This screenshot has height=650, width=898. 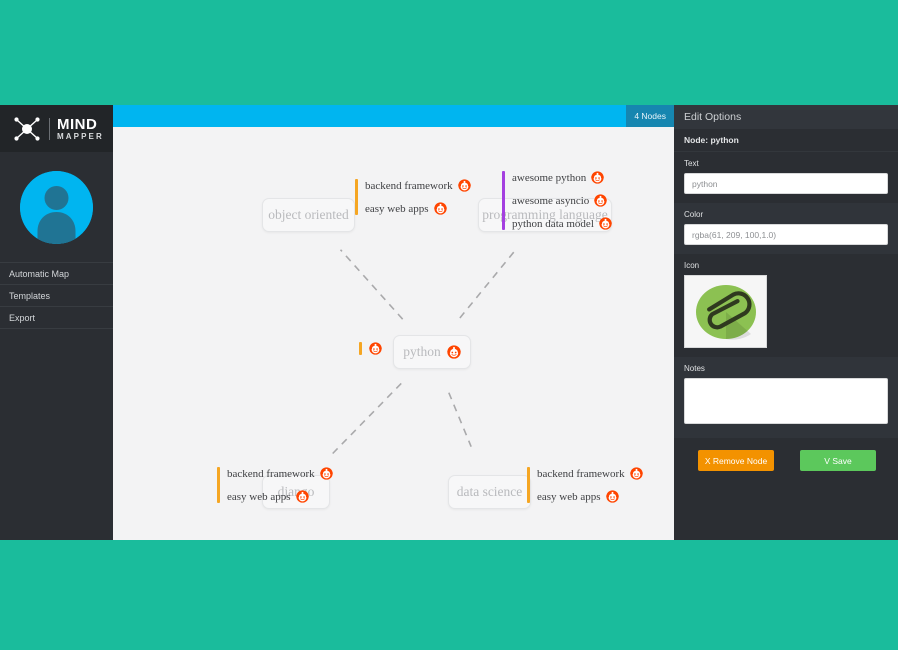 I want to click on brand-logo-area: MIND MAPPER, so click(x=56, y=128).